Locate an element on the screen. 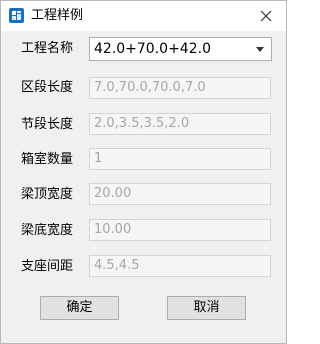 This screenshot has width=320, height=344. chevron-down-icon is located at coordinates (260, 49).